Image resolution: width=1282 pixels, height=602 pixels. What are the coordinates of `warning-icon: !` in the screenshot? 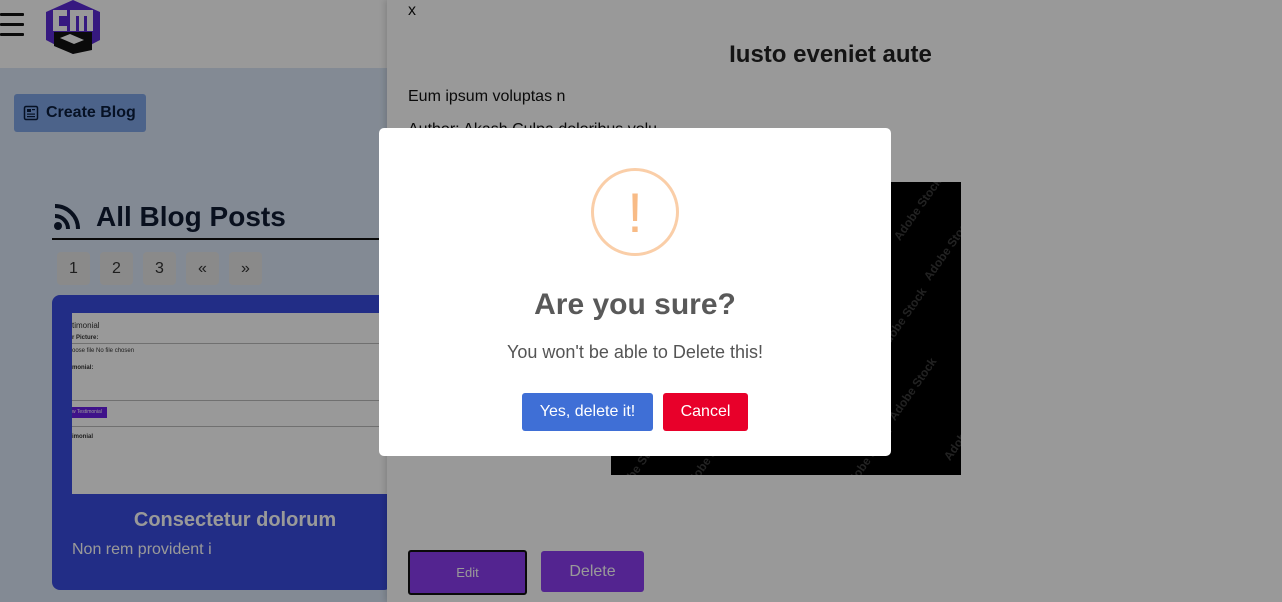 It's located at (635, 212).